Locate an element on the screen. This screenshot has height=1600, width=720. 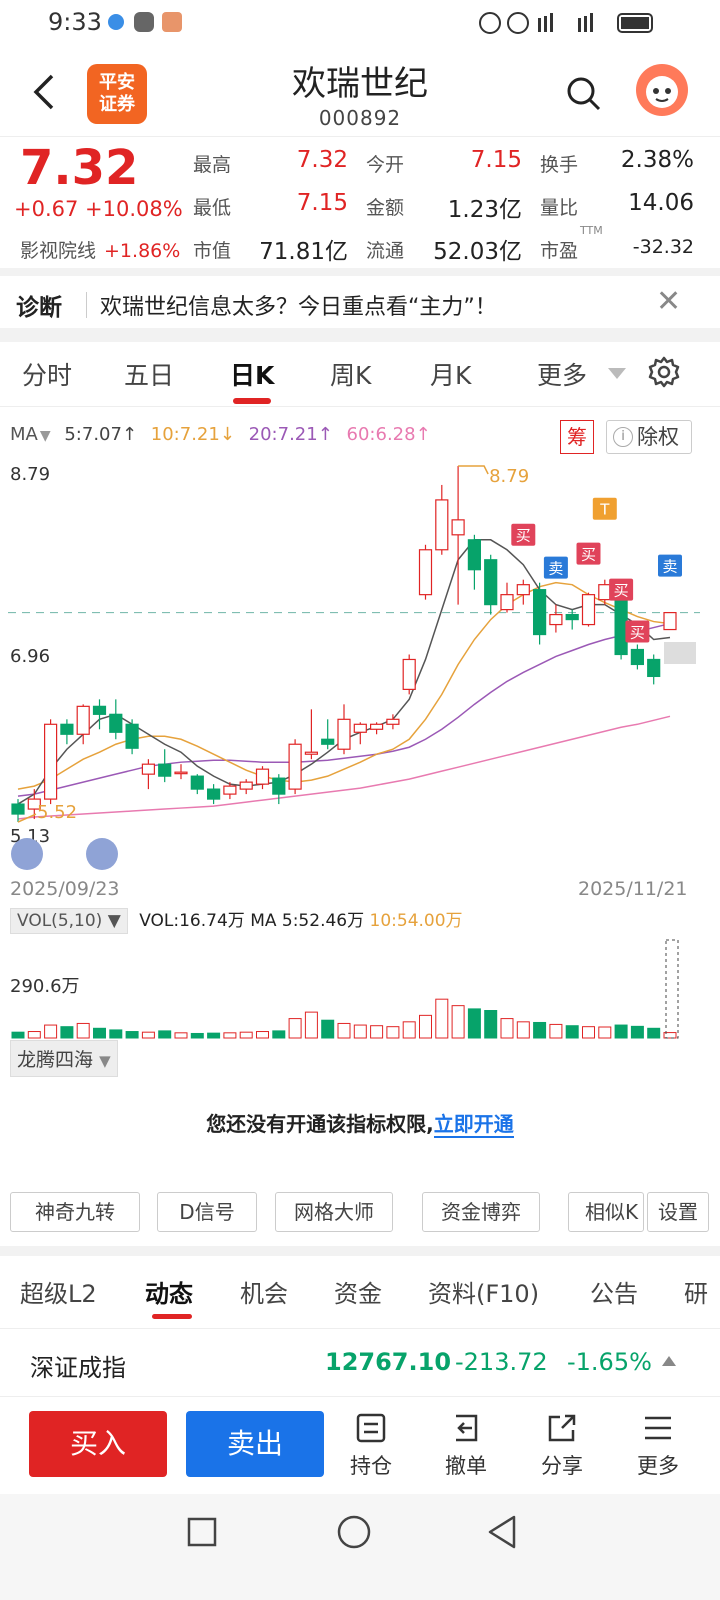
price-change: +0.67 +10.08% is located at coordinates (98, 209).